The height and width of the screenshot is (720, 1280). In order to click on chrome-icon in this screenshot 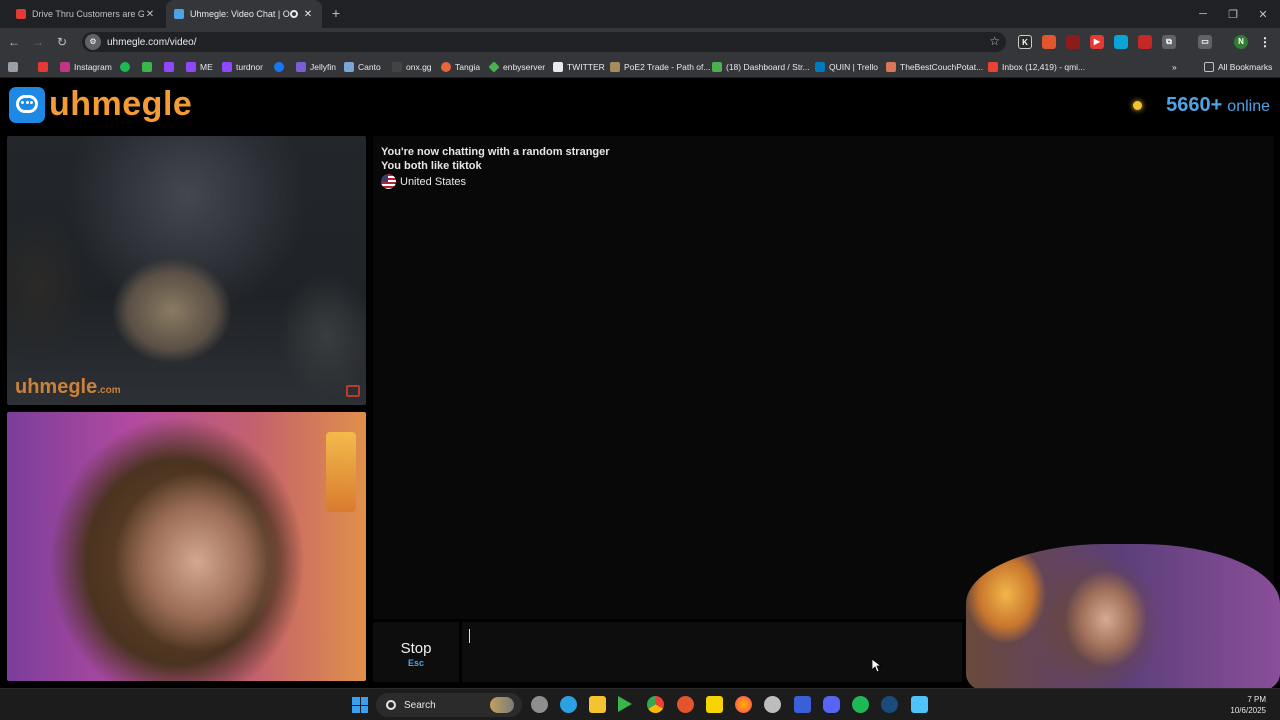, I will do `click(655, 704)`.